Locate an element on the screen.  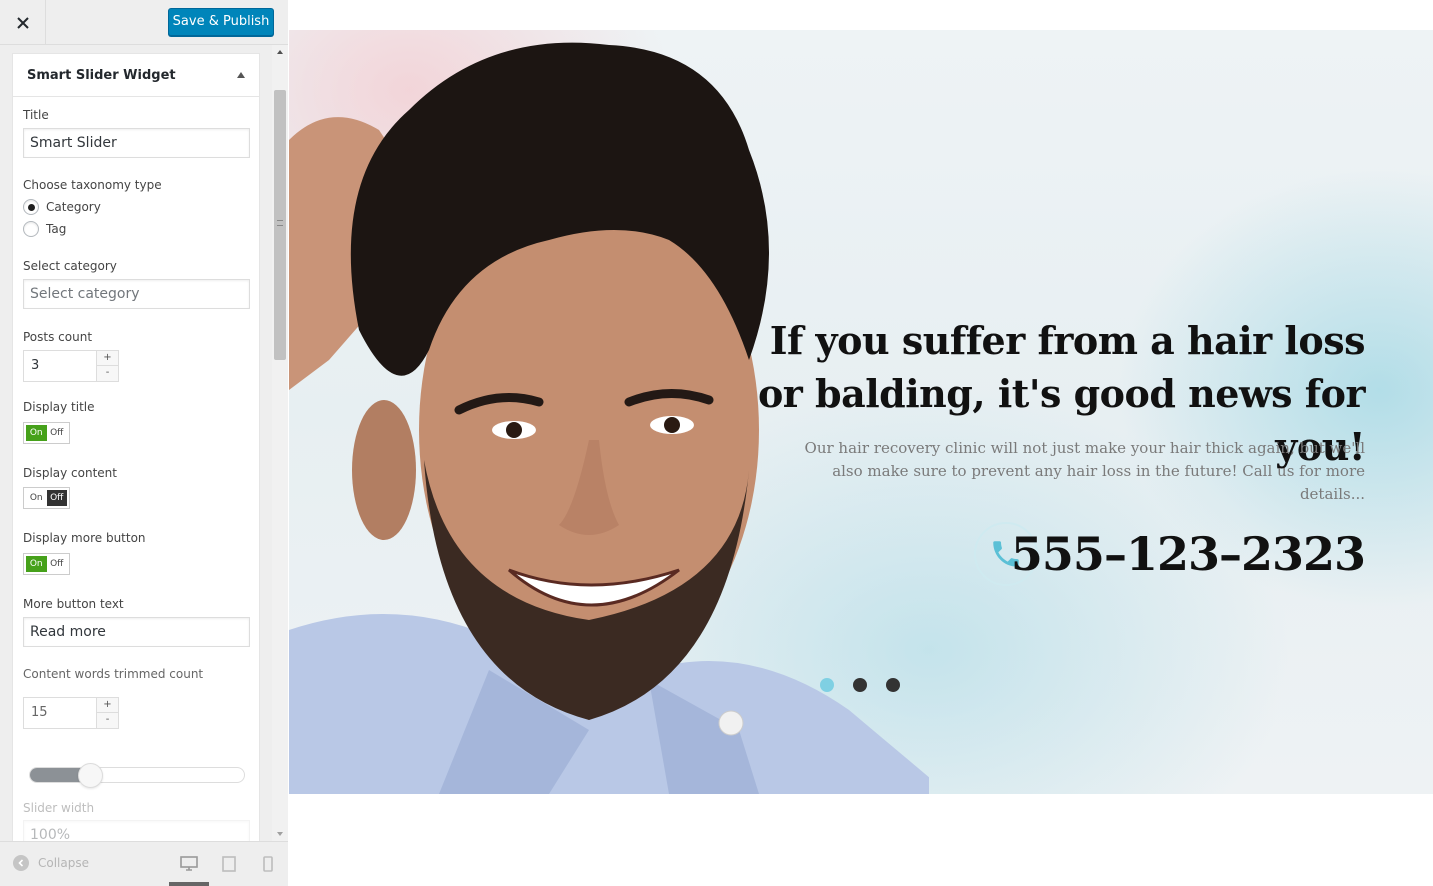
collapse-button: Collapse is located at coordinates (51, 863).